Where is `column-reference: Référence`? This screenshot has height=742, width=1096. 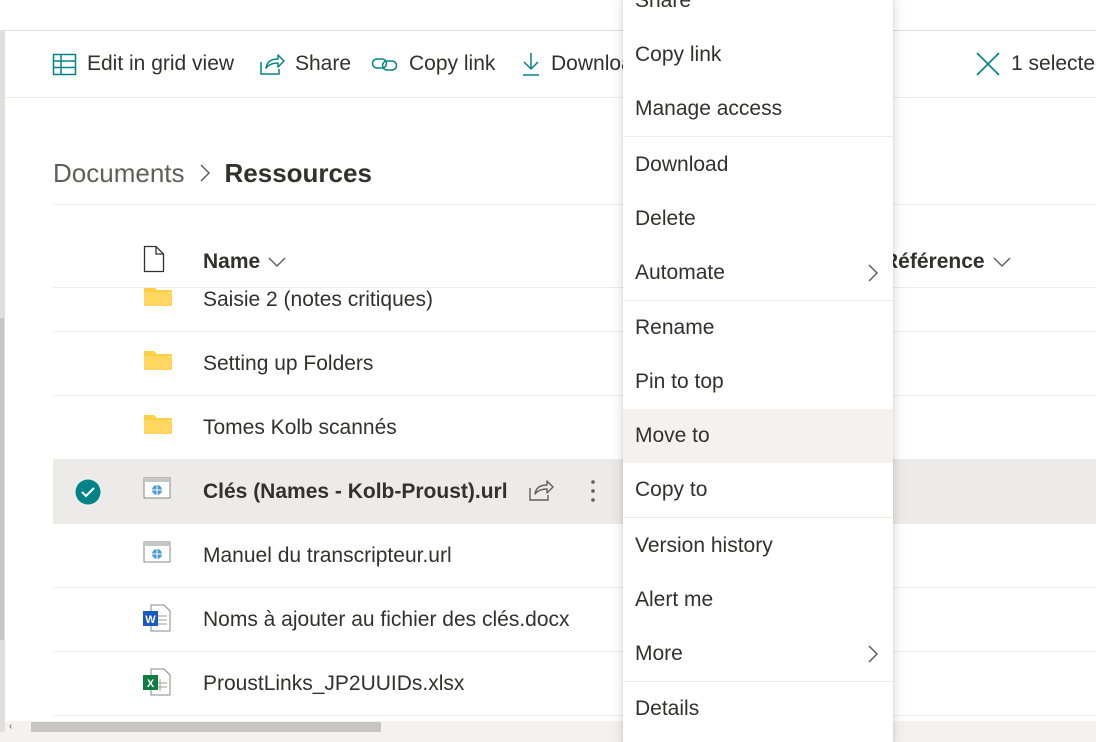 column-reference: Référence is located at coordinates (947, 262).